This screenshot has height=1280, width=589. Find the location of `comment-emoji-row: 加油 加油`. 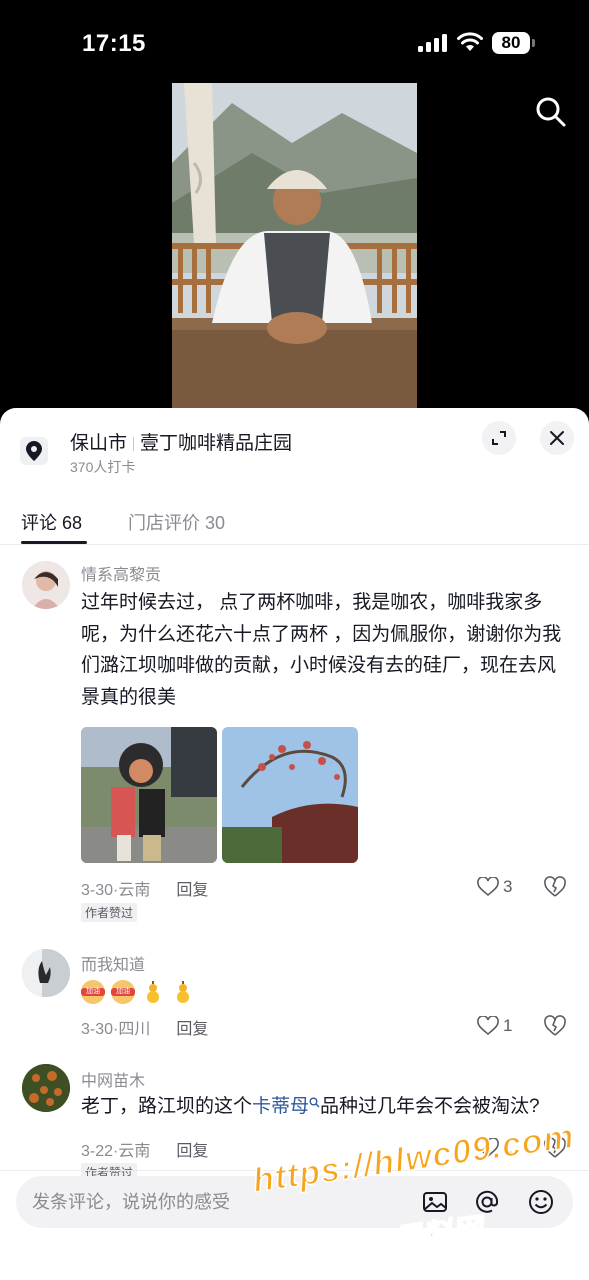

comment-emoji-row: 加油 加油 is located at coordinates (322, 992).